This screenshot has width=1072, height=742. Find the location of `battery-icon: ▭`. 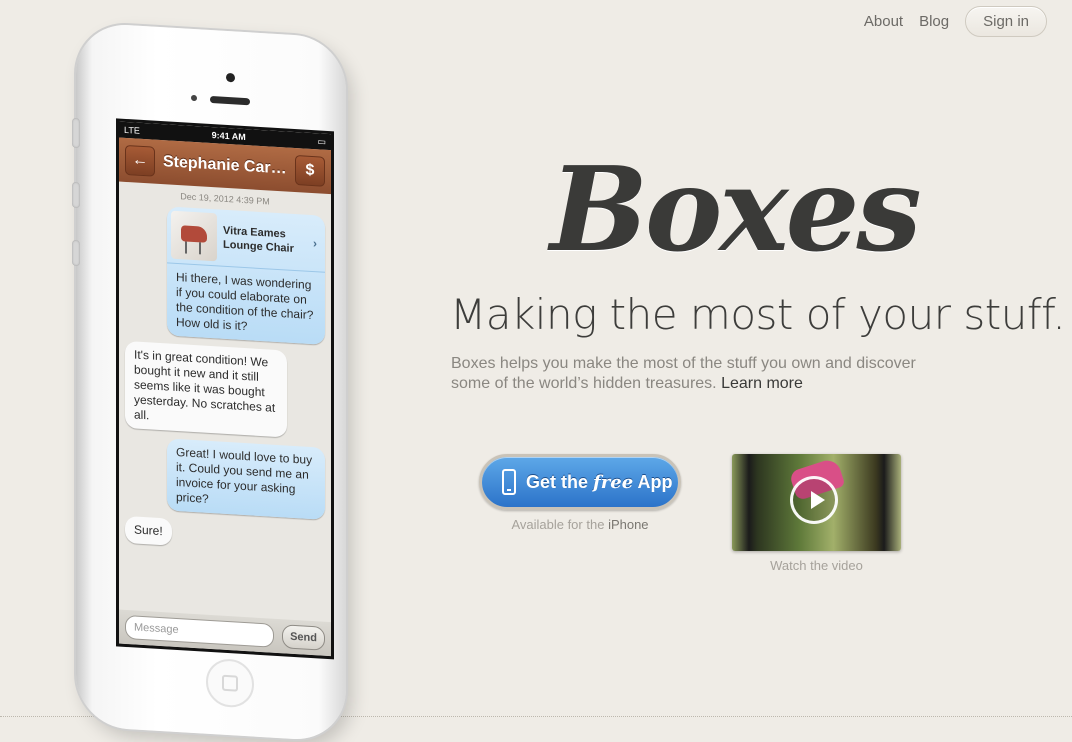

battery-icon: ▭ is located at coordinates (321, 141).